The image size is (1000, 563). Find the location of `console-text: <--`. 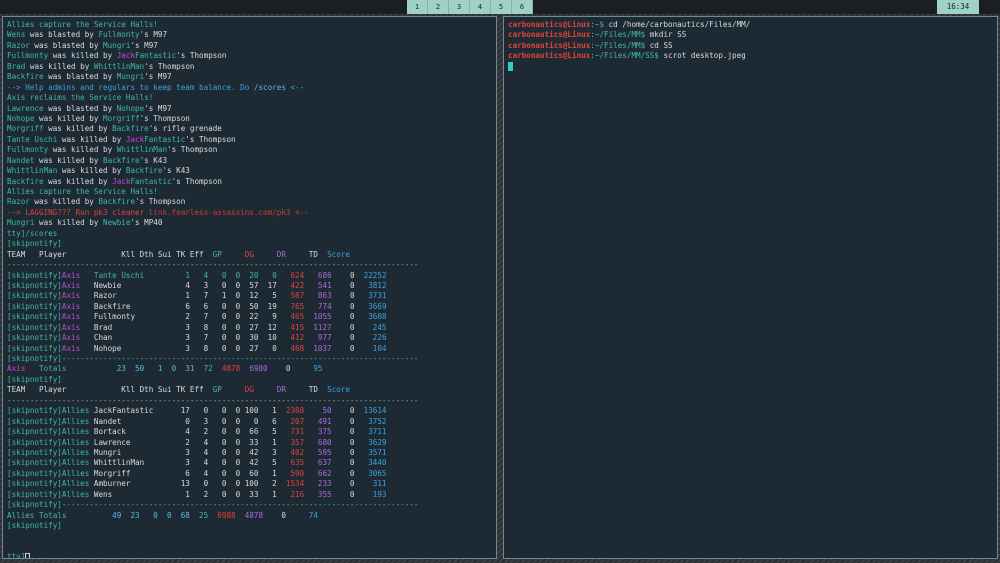

console-text: <-- is located at coordinates (299, 212).